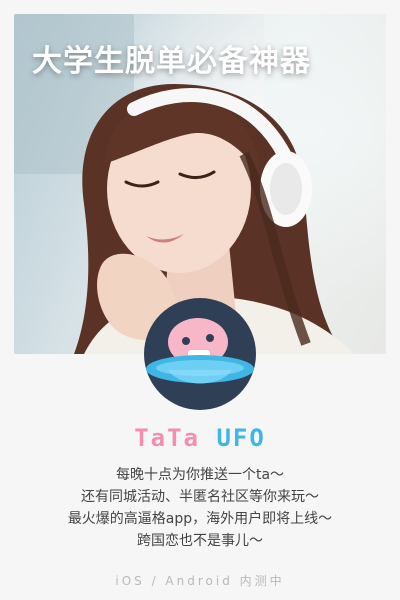 Image resolution: width=400 pixels, height=600 pixels. Describe the element at coordinates (200, 475) in the screenshot. I see `description-line: 每晚十点为你推送一个ta～` at that location.